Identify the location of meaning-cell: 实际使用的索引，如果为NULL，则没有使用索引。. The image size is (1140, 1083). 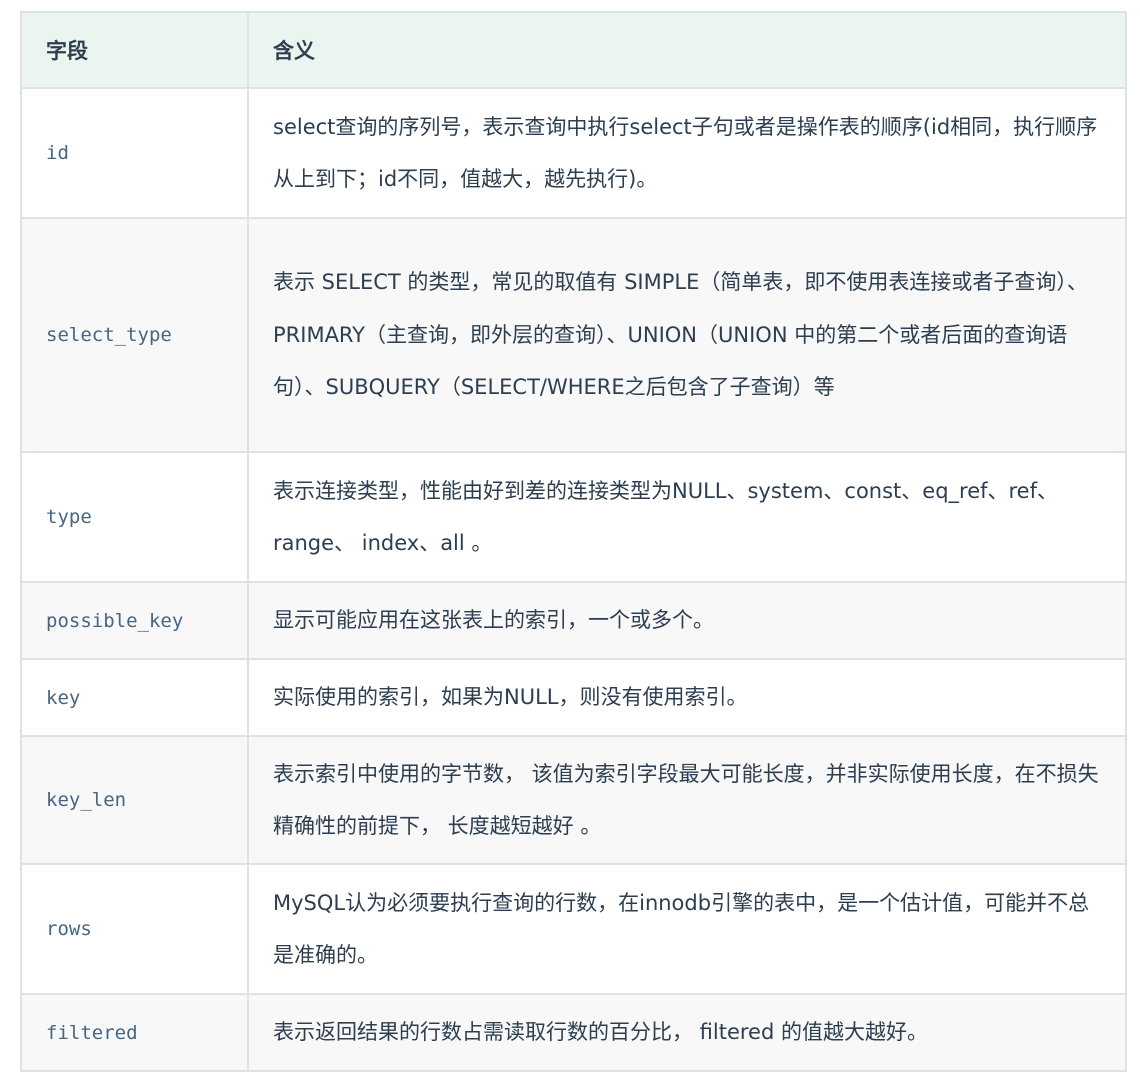
(687, 697).